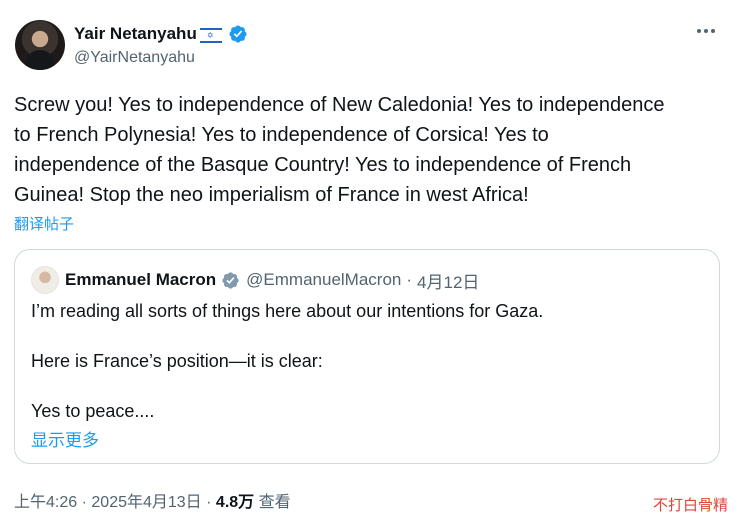  What do you see at coordinates (324, 279) in the screenshot?
I see `quoted-author-handle: @EmmanuelMacron` at bounding box center [324, 279].